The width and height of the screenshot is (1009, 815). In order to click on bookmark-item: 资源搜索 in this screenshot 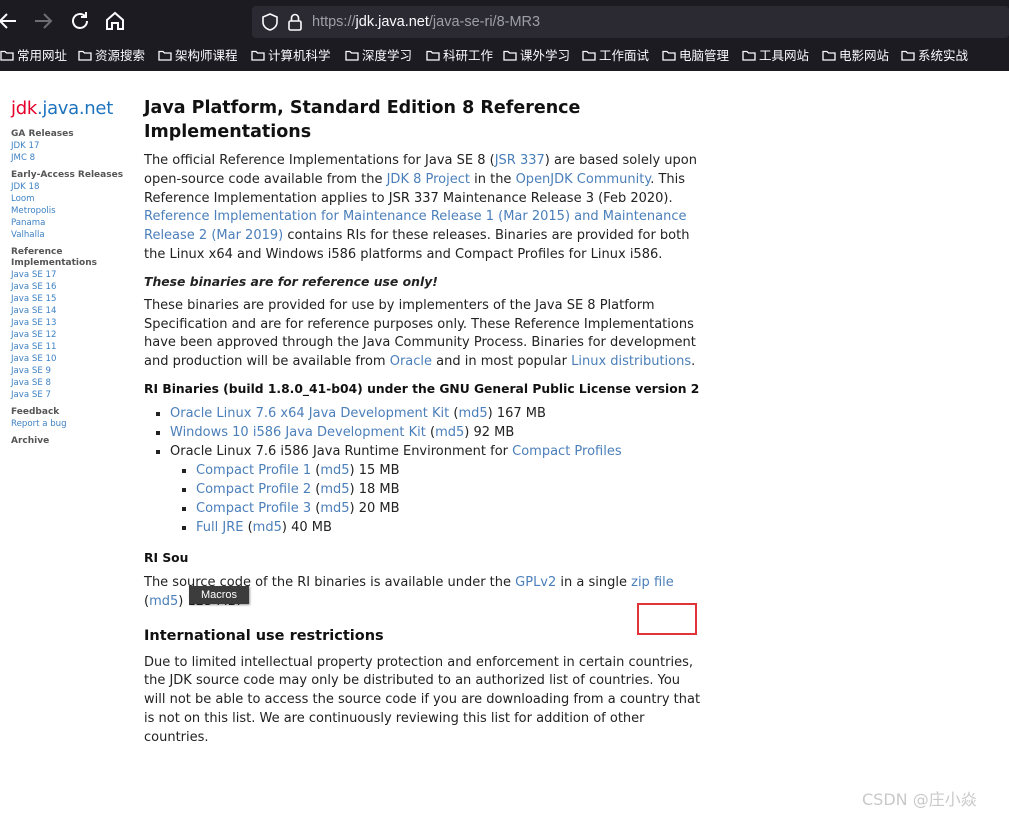, I will do `click(111, 56)`.